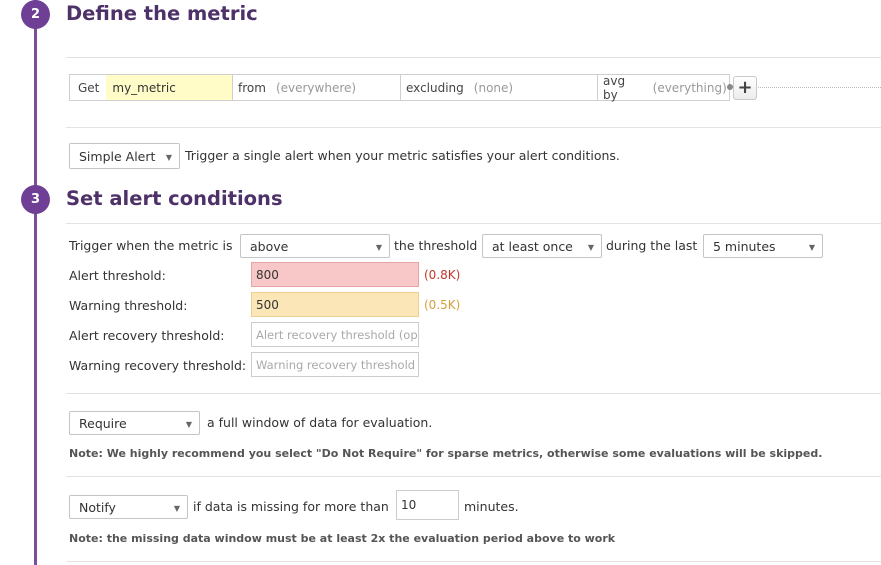 This screenshot has width=881, height=565. I want to click on avg-by-keyword: avg by, so click(614, 87).